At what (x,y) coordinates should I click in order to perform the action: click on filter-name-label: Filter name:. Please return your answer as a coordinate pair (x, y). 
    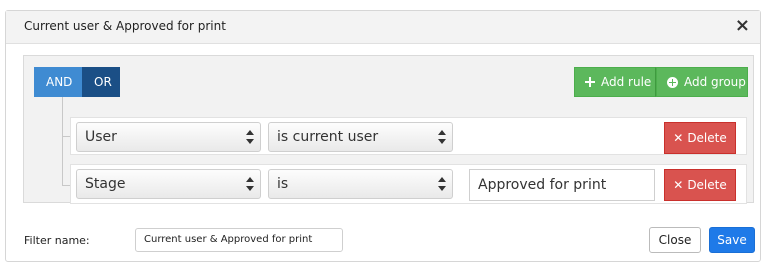
    Looking at the image, I should click on (57, 240).